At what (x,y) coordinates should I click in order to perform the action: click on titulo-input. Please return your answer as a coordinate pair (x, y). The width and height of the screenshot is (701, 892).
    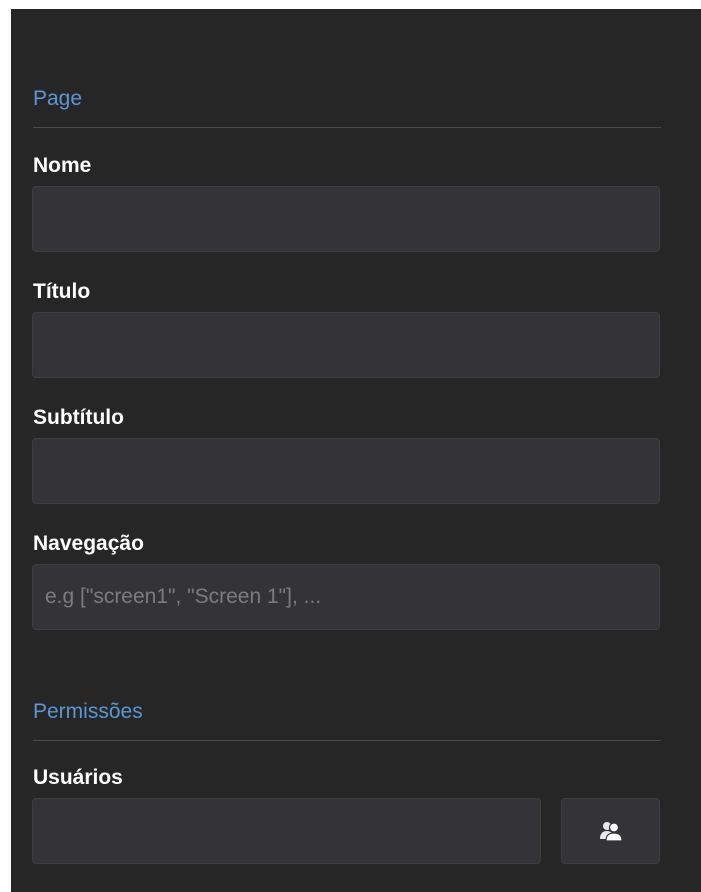
    Looking at the image, I should click on (346, 345).